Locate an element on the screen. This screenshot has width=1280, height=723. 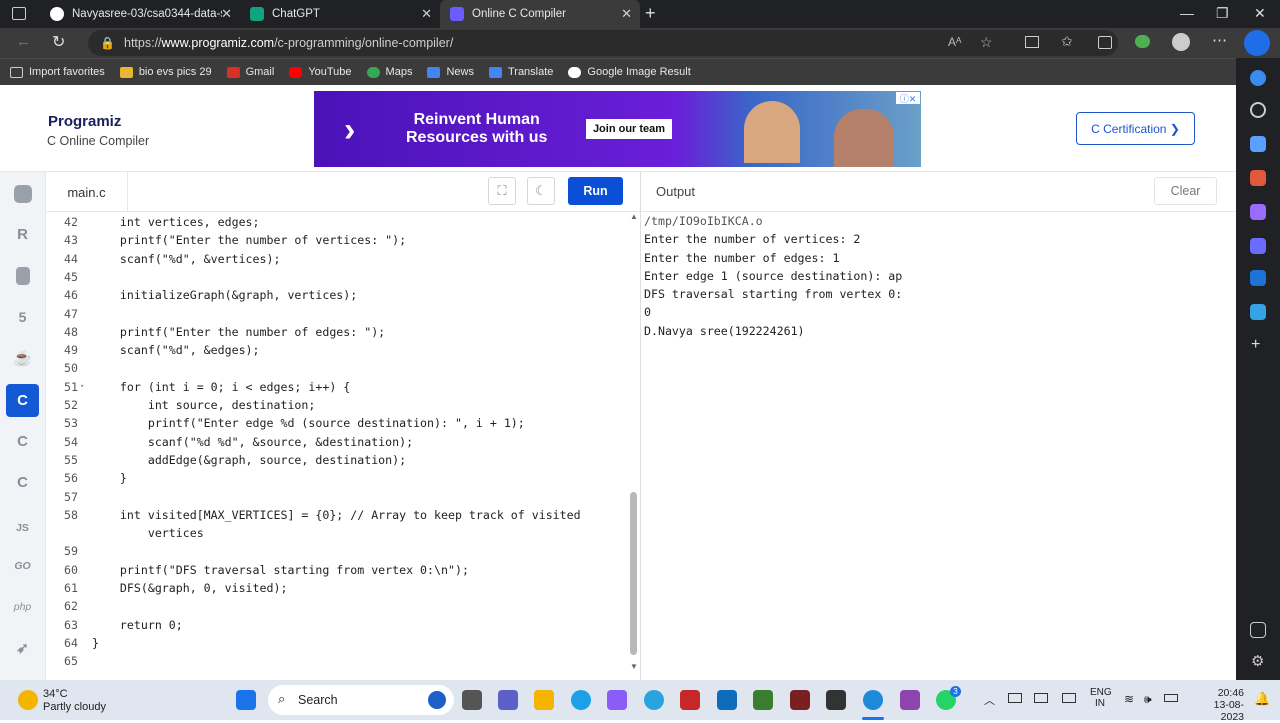
code-line: printf("Enter the number of edges: "); is located at coordinates (238, 332).